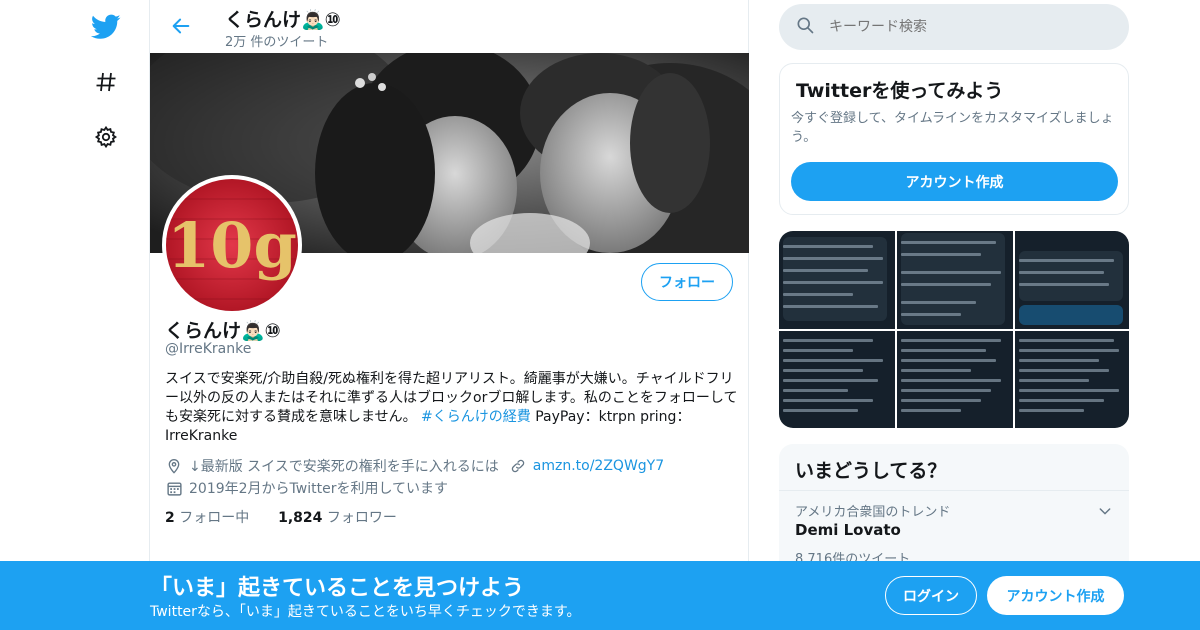 This screenshot has width=1200, height=630. I want to click on trends-divider, so click(954, 490).